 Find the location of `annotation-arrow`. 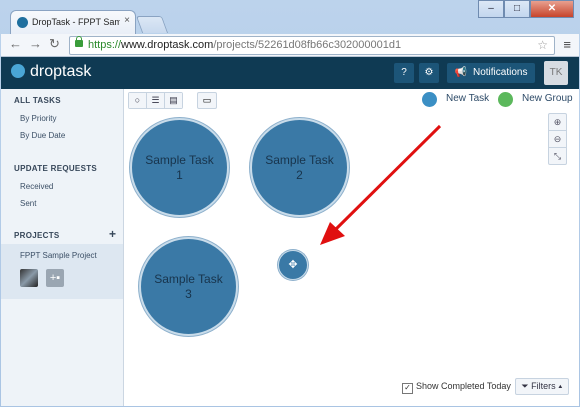

annotation-arrow is located at coordinates (381, 184).